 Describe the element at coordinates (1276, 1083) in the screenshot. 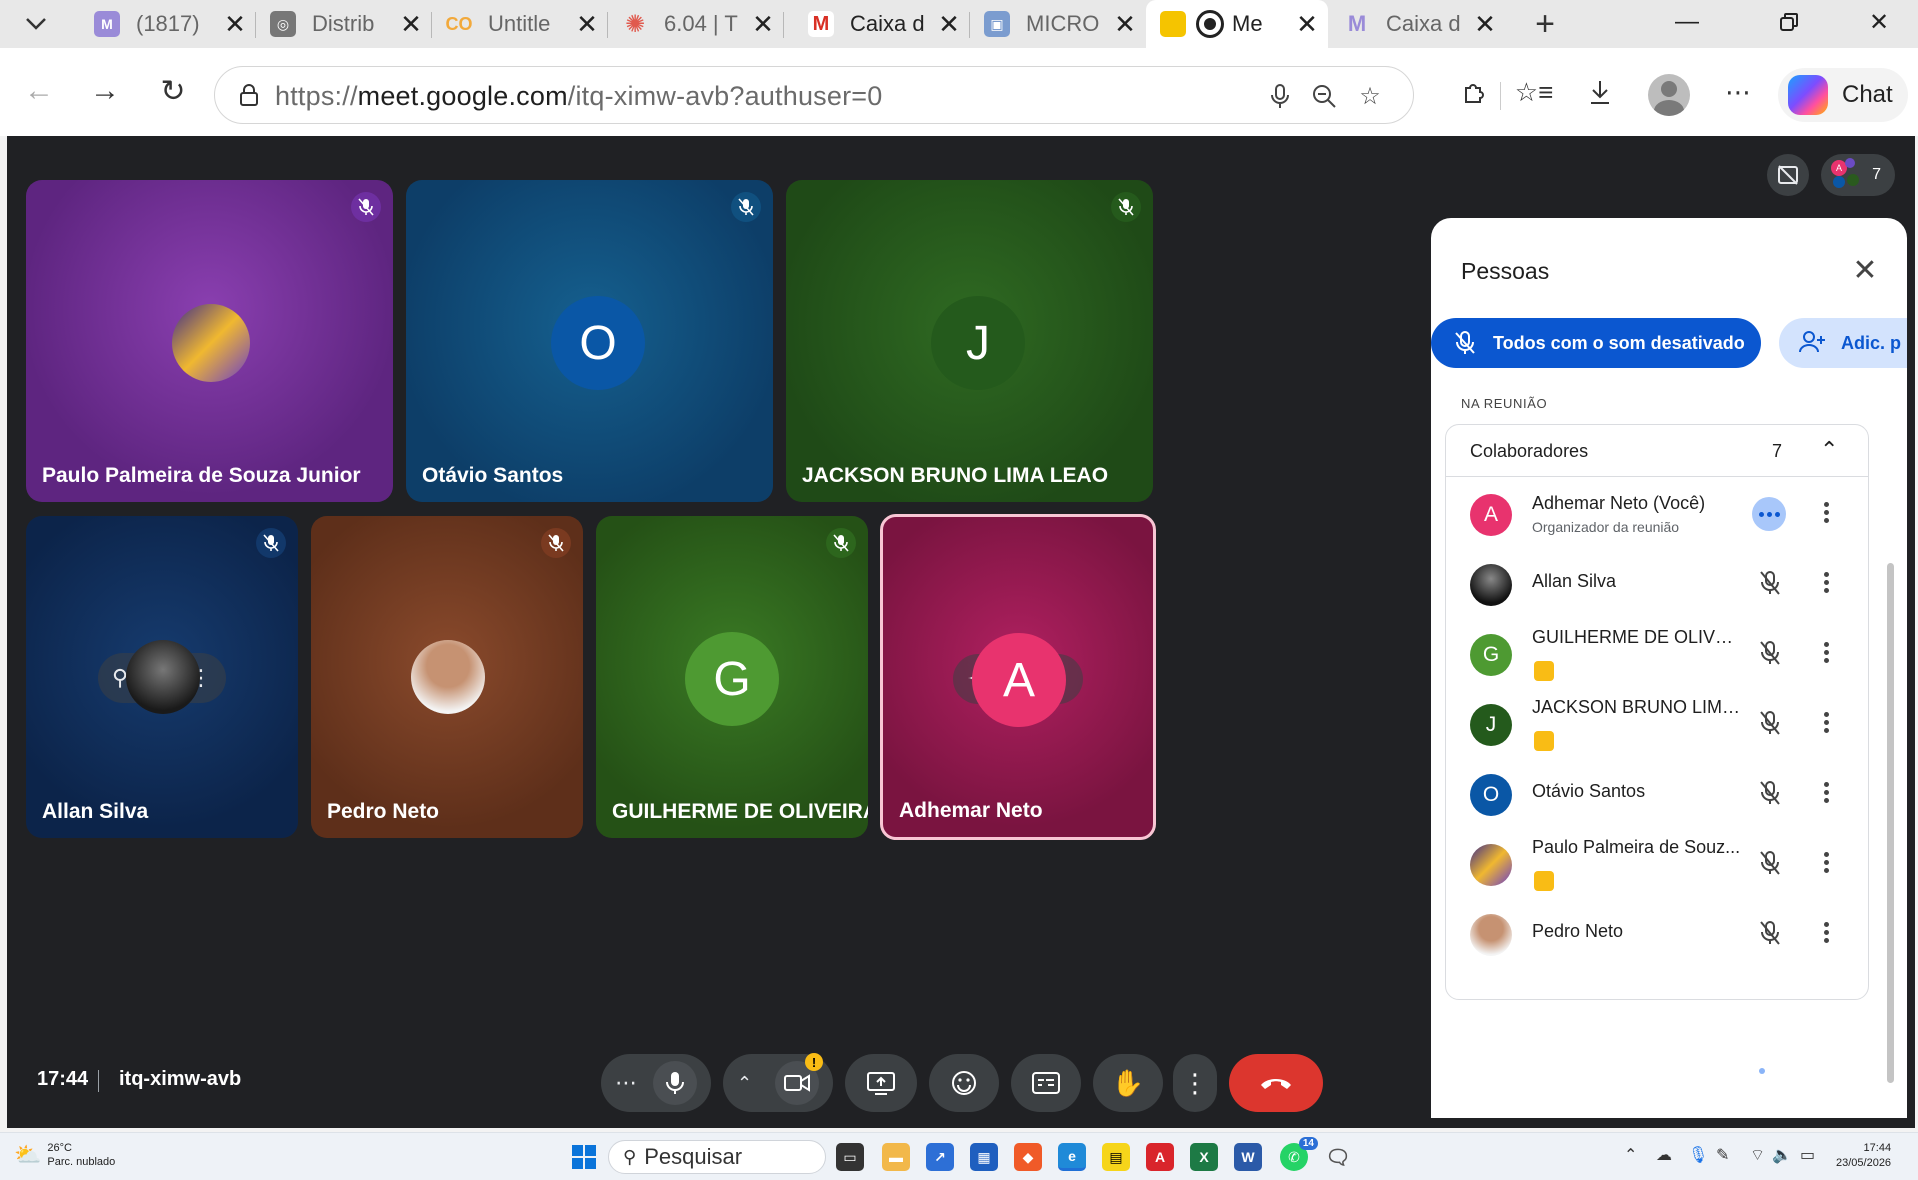

I see `leave-call-button` at that location.